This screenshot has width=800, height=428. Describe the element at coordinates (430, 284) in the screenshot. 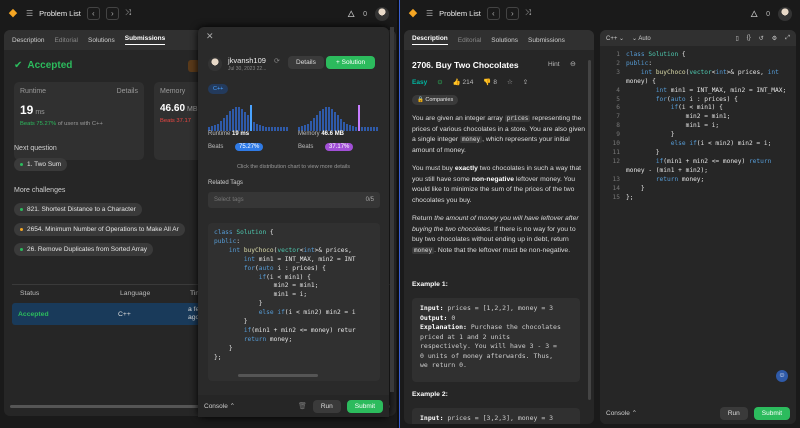

I see `example-1-title: Example 1:` at that location.